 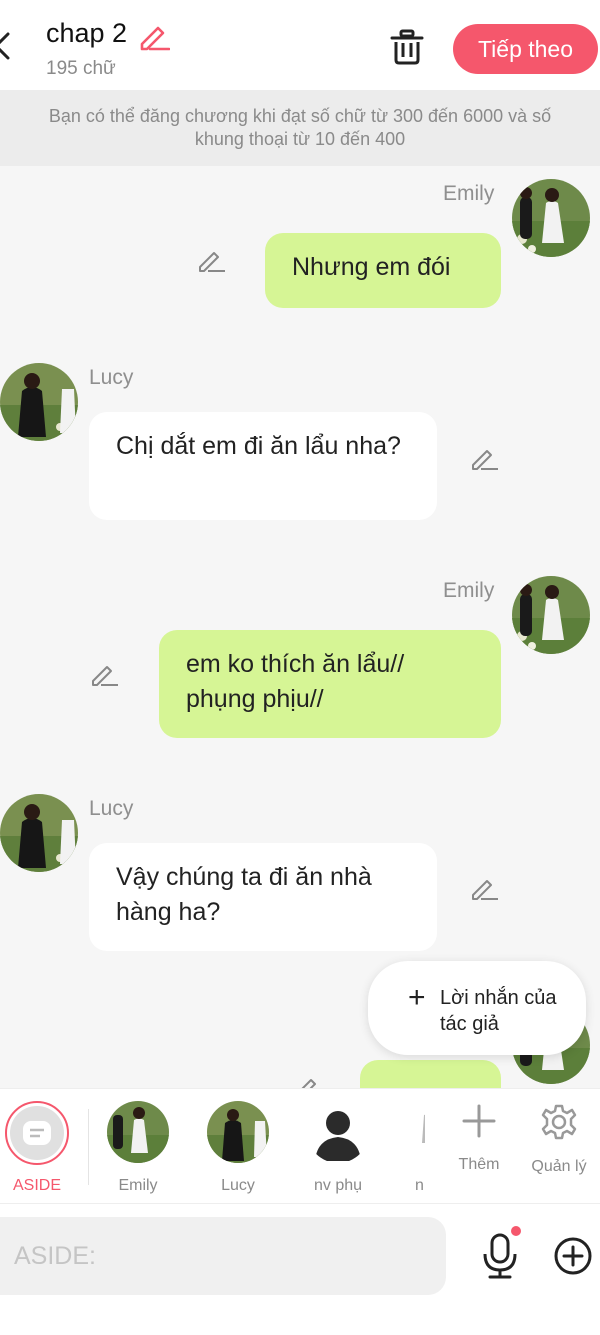 I want to click on message-bubble: Chị dắt em đi ăn lẩu nha?, so click(x=263, y=466).